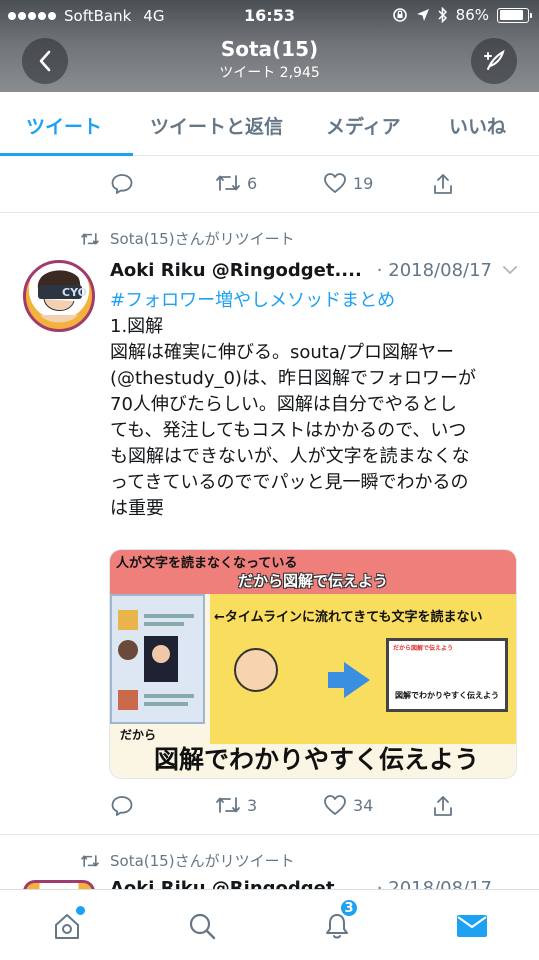 The height and width of the screenshot is (960, 539). Describe the element at coordinates (434, 270) in the screenshot. I see `tweet-date: · 2018/08/17` at that location.